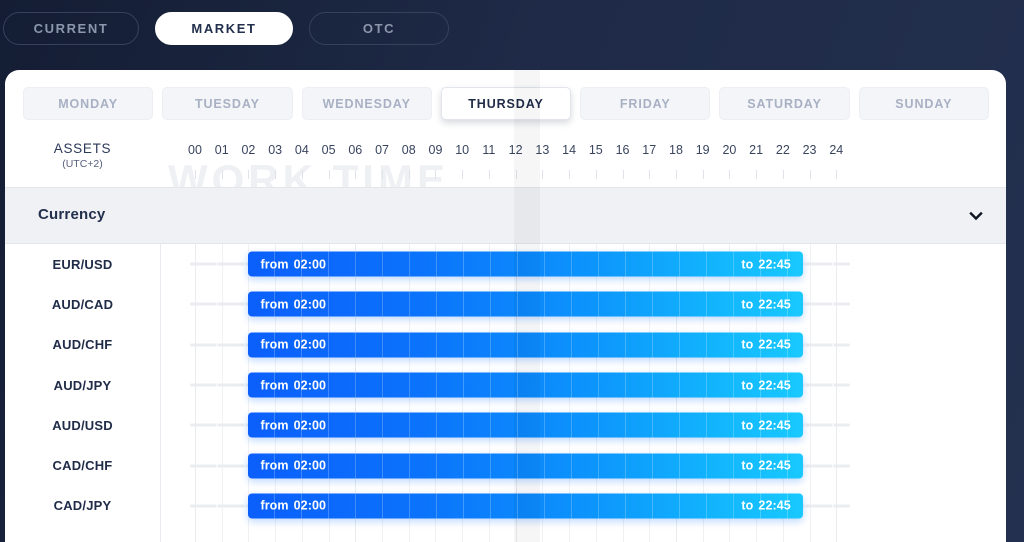 The height and width of the screenshot is (542, 1024). Describe the element at coordinates (515, 150) in the screenshot. I see `hour-label-12: 12` at that location.